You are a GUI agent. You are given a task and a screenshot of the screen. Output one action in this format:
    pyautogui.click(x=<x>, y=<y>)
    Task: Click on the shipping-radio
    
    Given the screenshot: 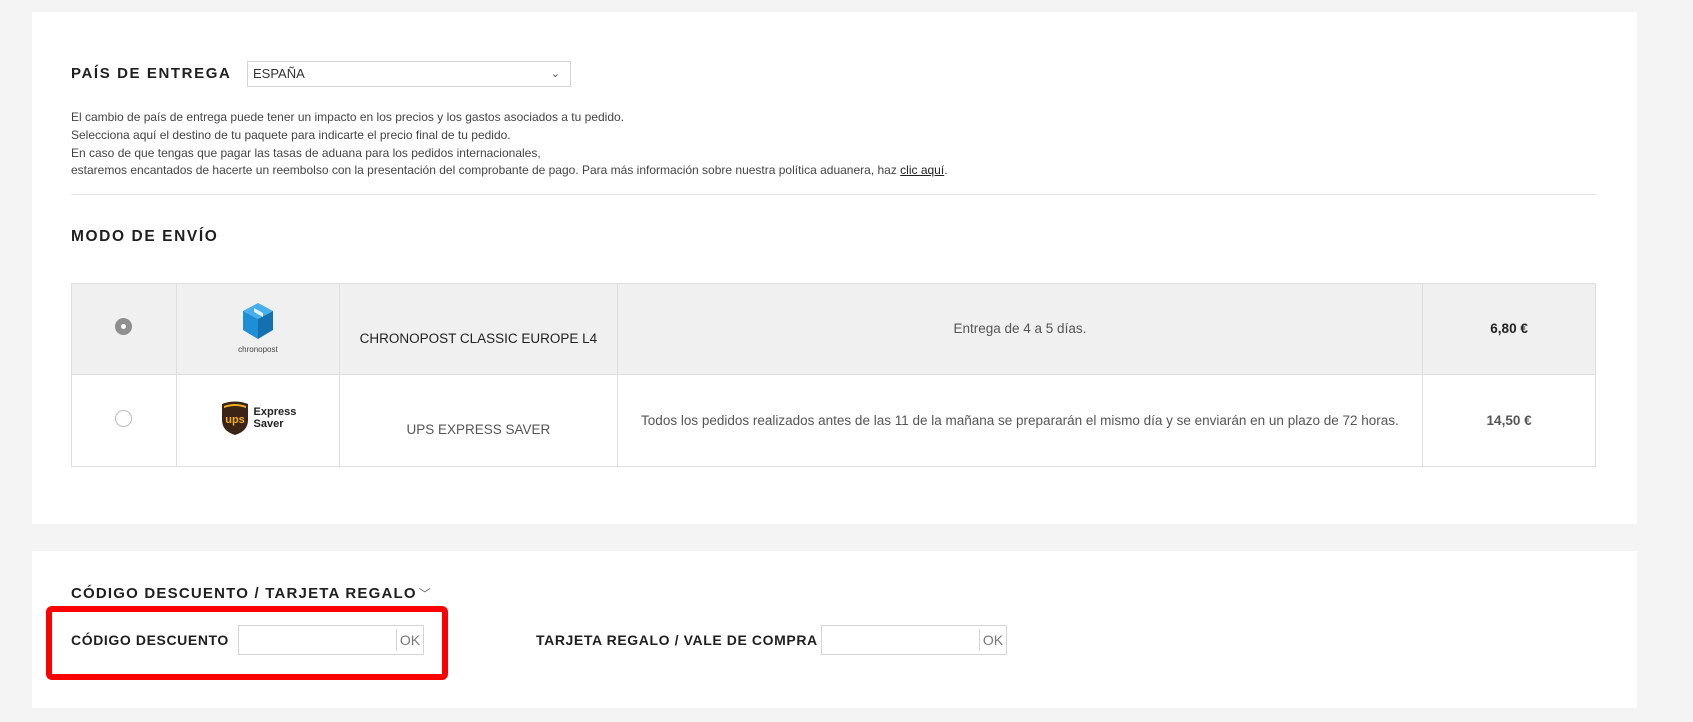 What is the action you would take?
    pyautogui.click(x=124, y=418)
    